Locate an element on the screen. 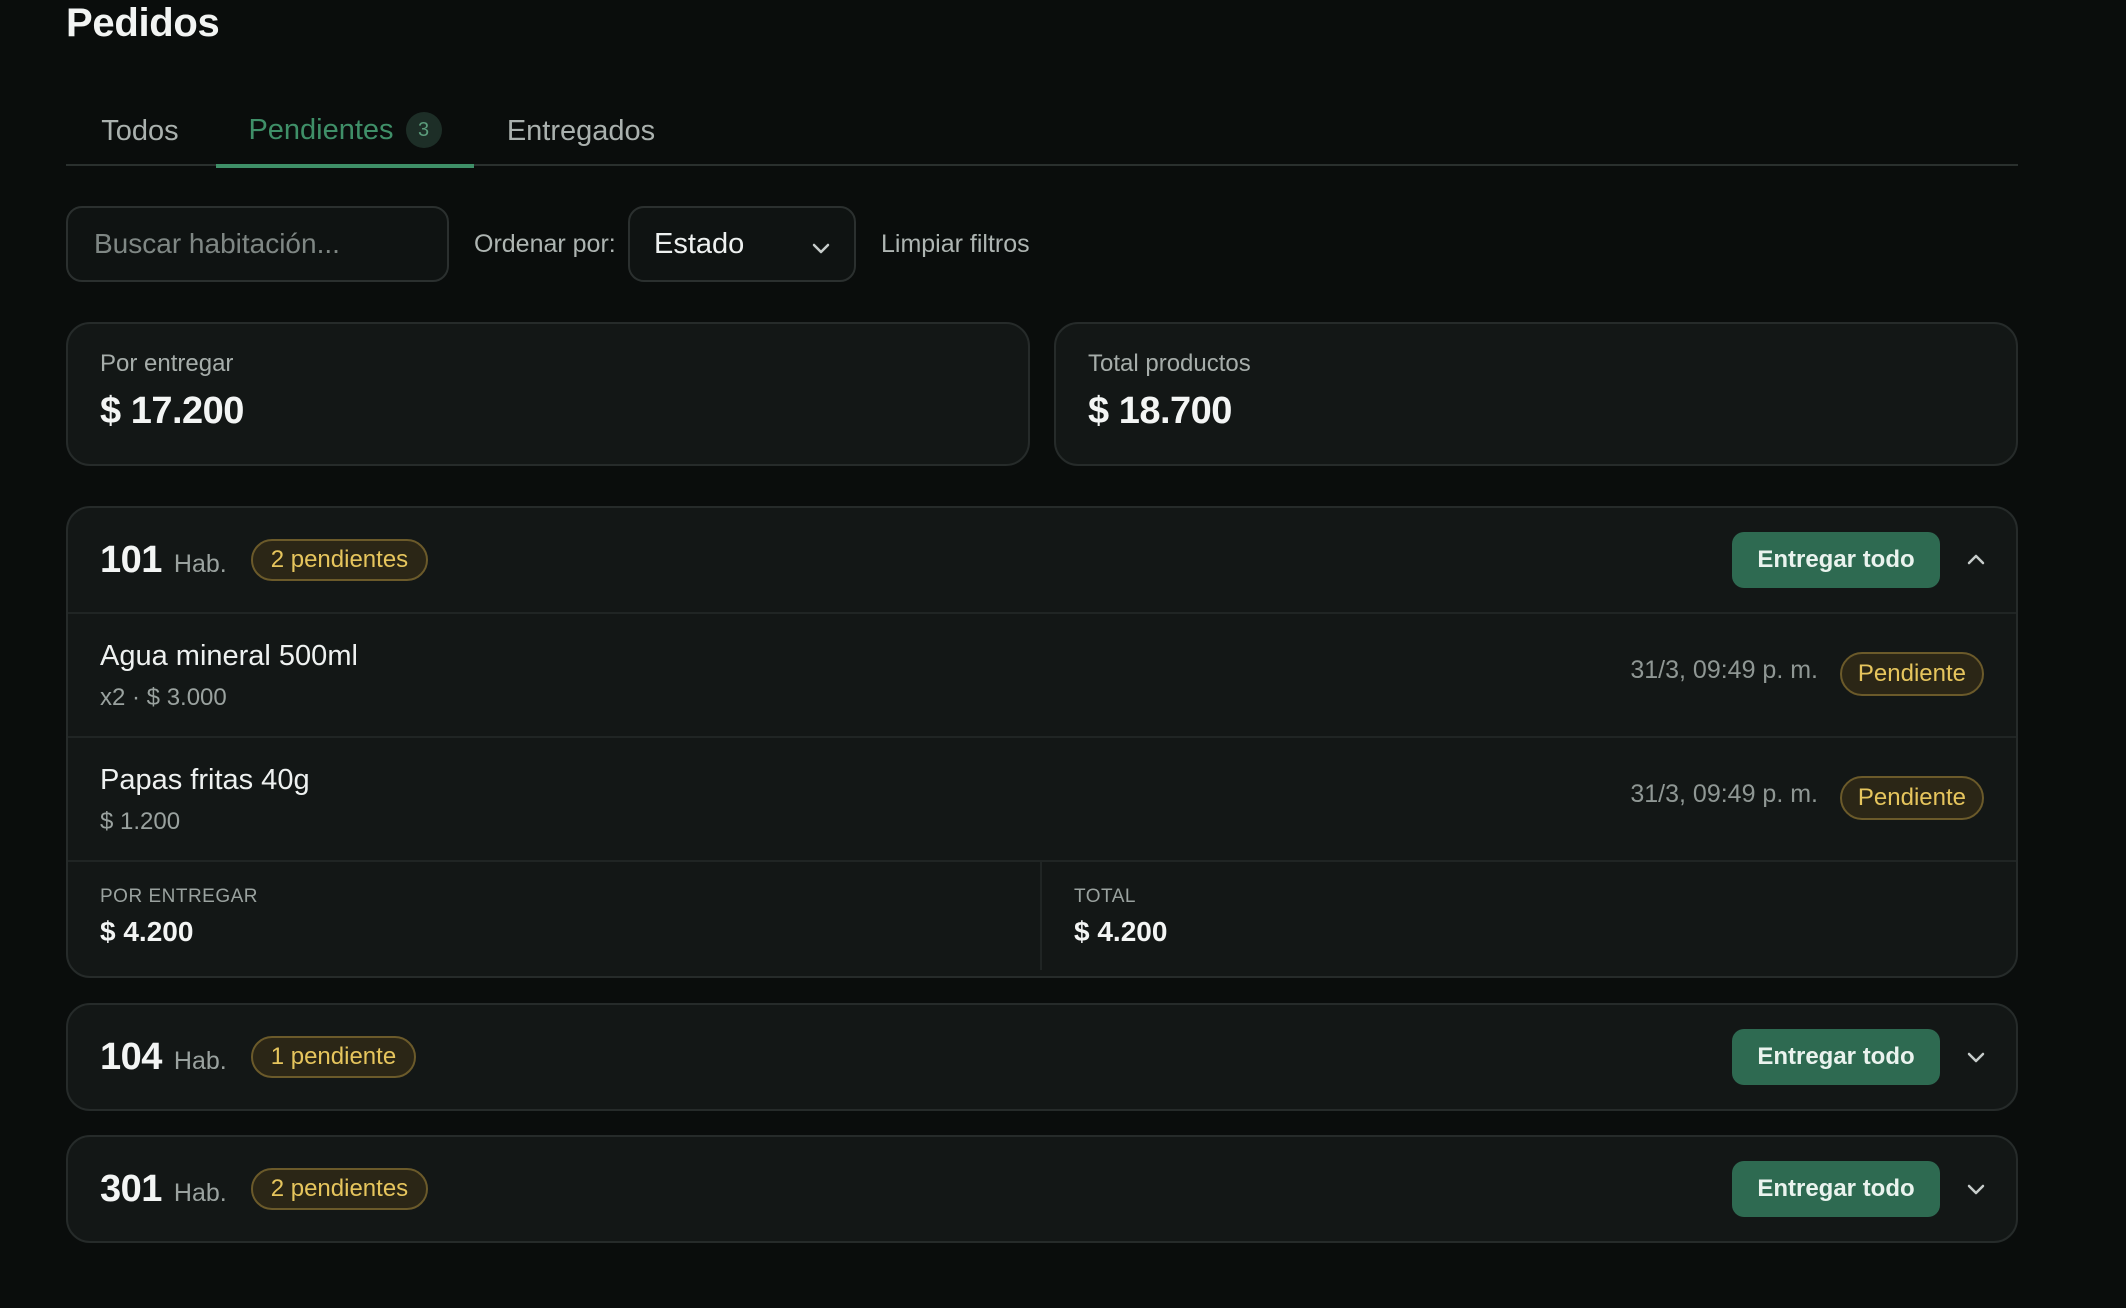 This screenshot has height=1308, width=2126. summary-value: $ 17.200 is located at coordinates (172, 411).